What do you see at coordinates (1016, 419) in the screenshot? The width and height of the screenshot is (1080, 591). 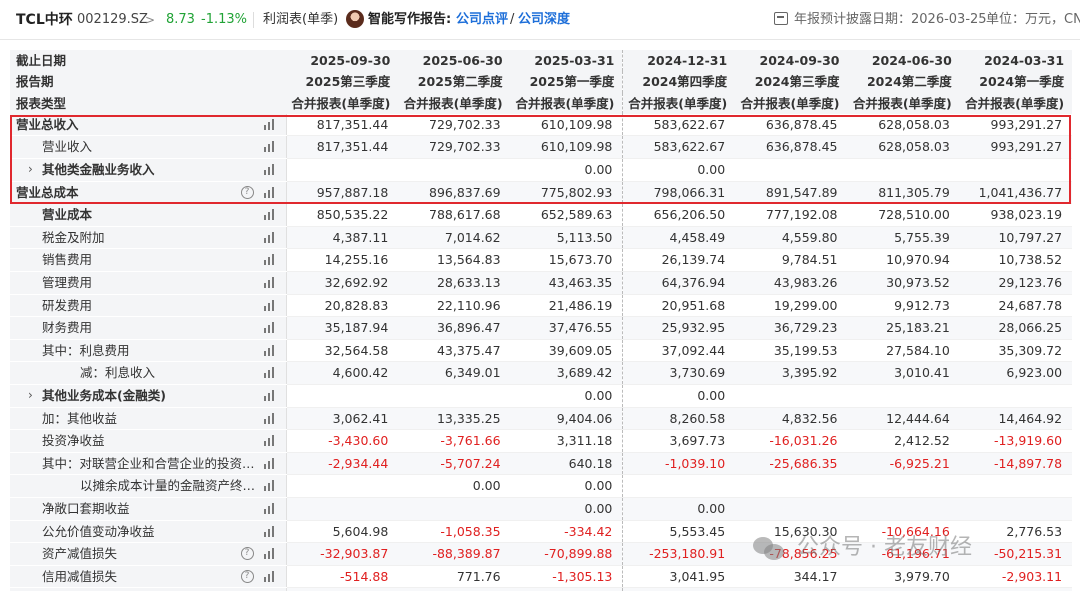 I see `value-cell: 14,464.92` at bounding box center [1016, 419].